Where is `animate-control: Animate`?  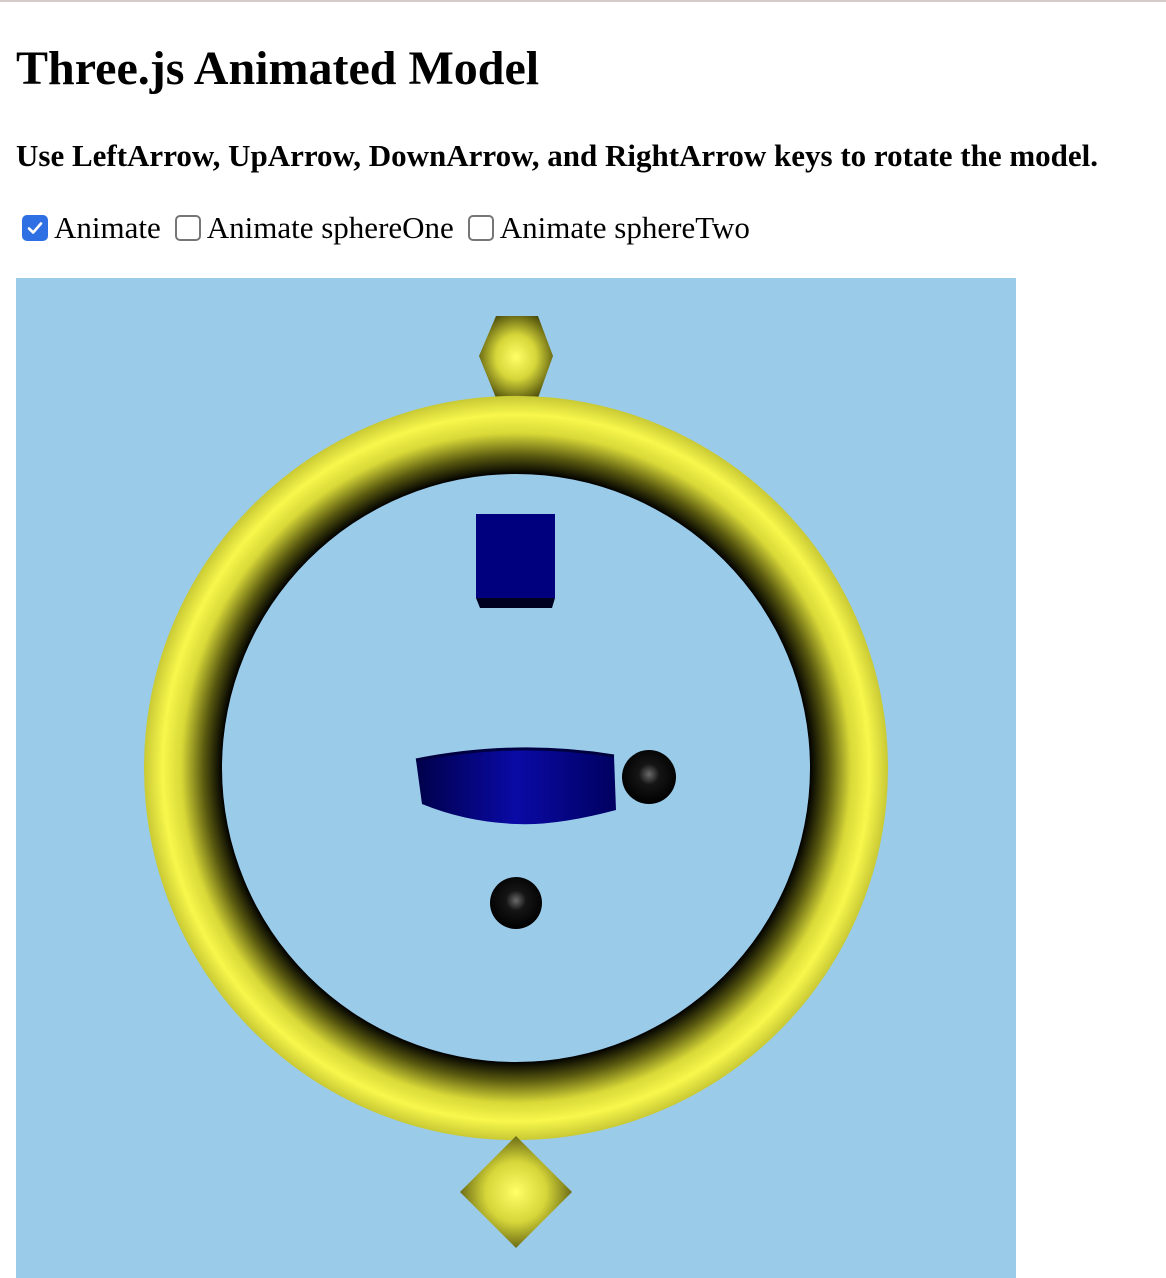
animate-control: Animate is located at coordinates (91, 228).